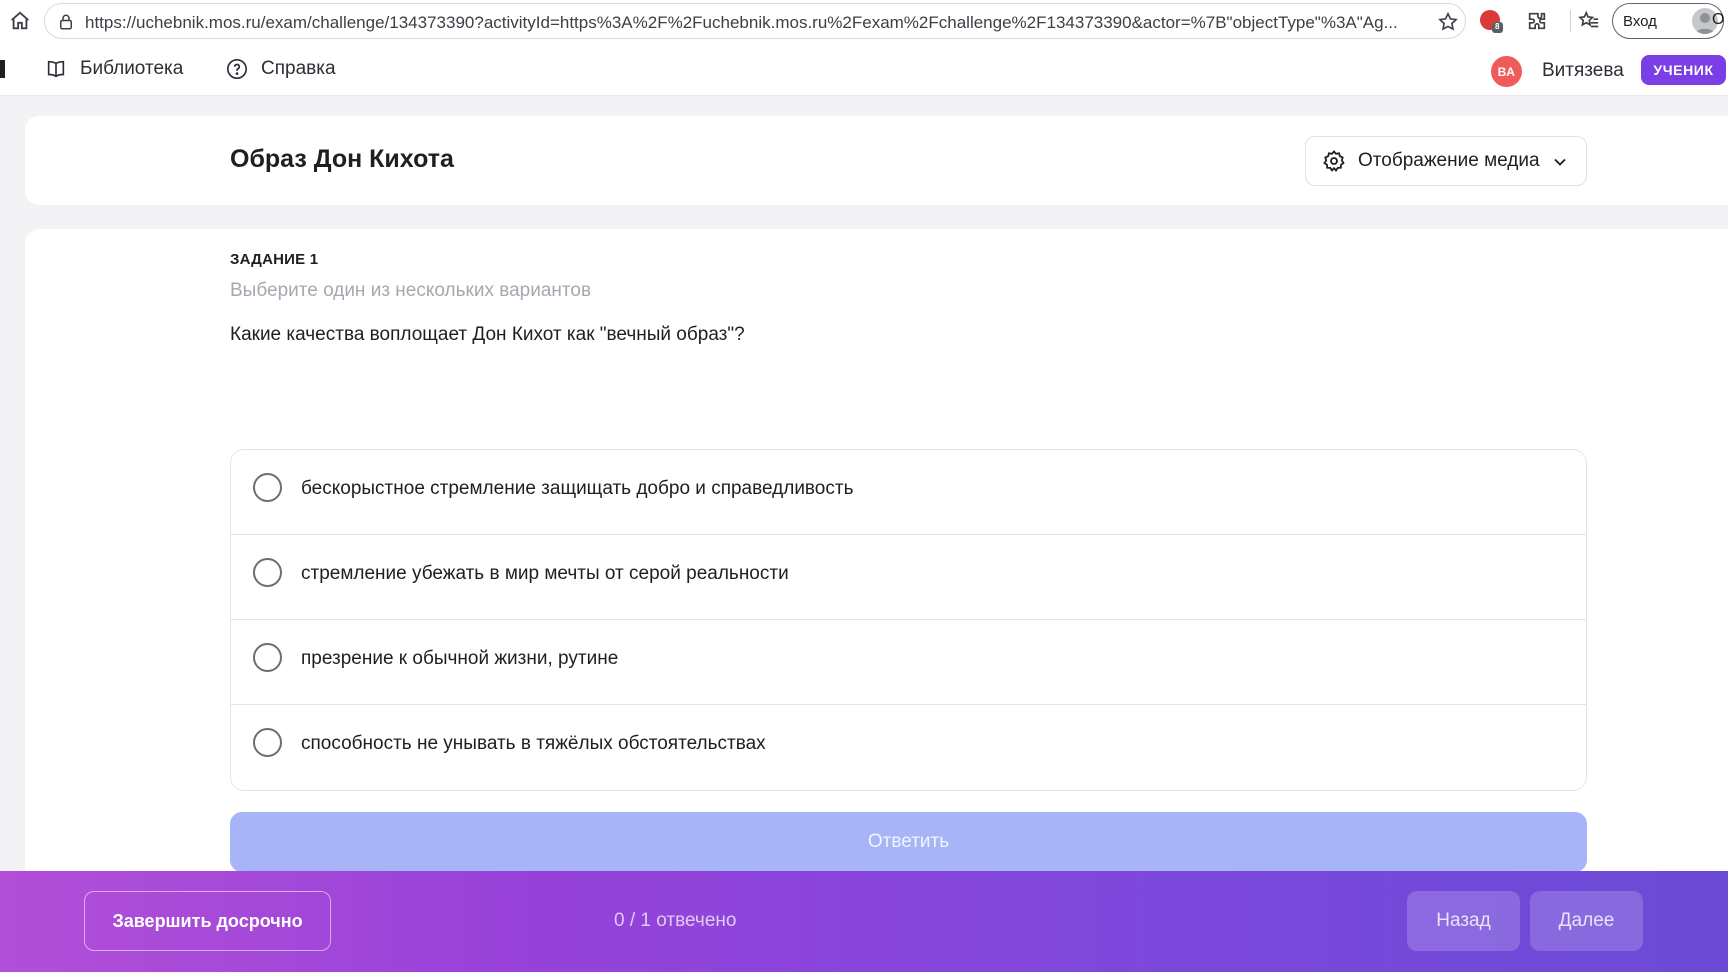  I want to click on toolbar-separator, so click(1570, 21).